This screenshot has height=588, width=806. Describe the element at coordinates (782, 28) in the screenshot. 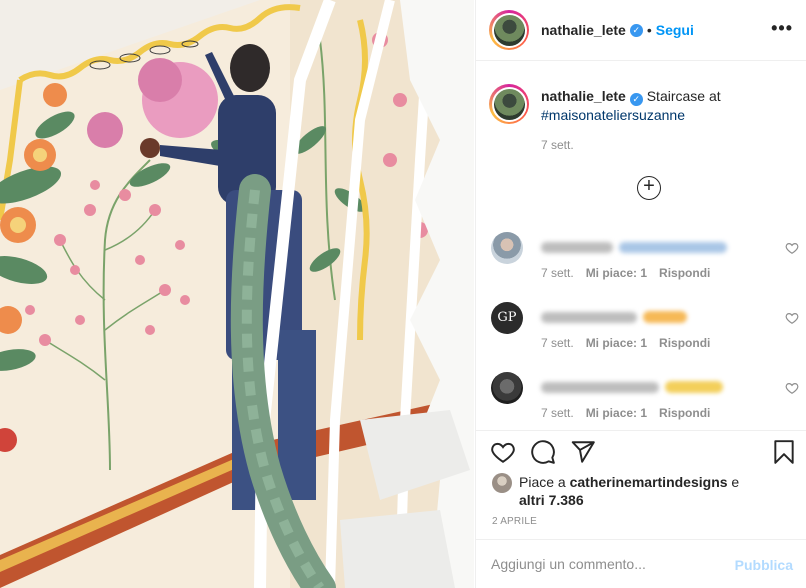

I see `more-options-icon: •••` at that location.